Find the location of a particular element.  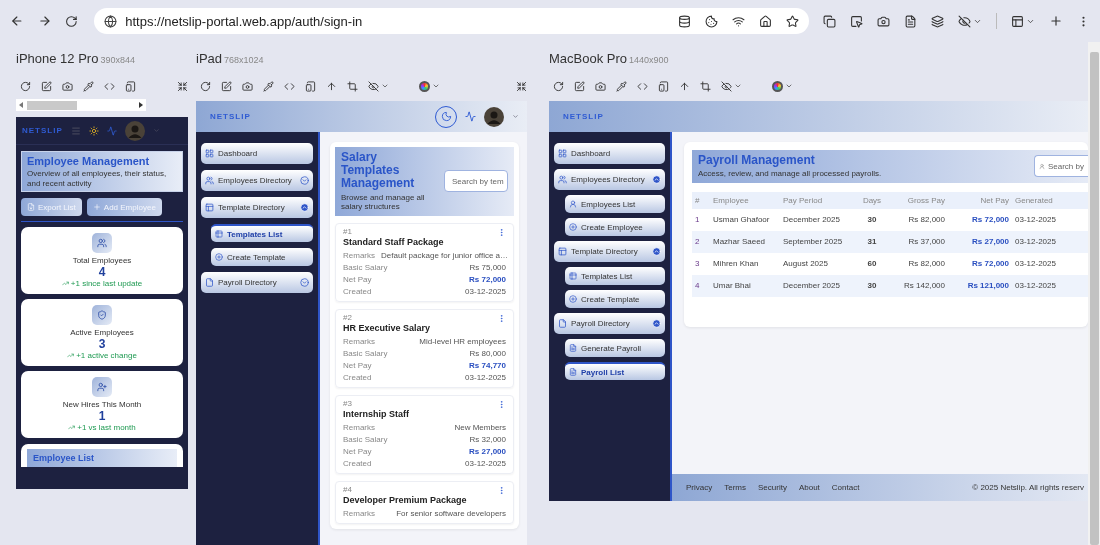

sidebar-subitem: Payroll List is located at coordinates (615, 371).